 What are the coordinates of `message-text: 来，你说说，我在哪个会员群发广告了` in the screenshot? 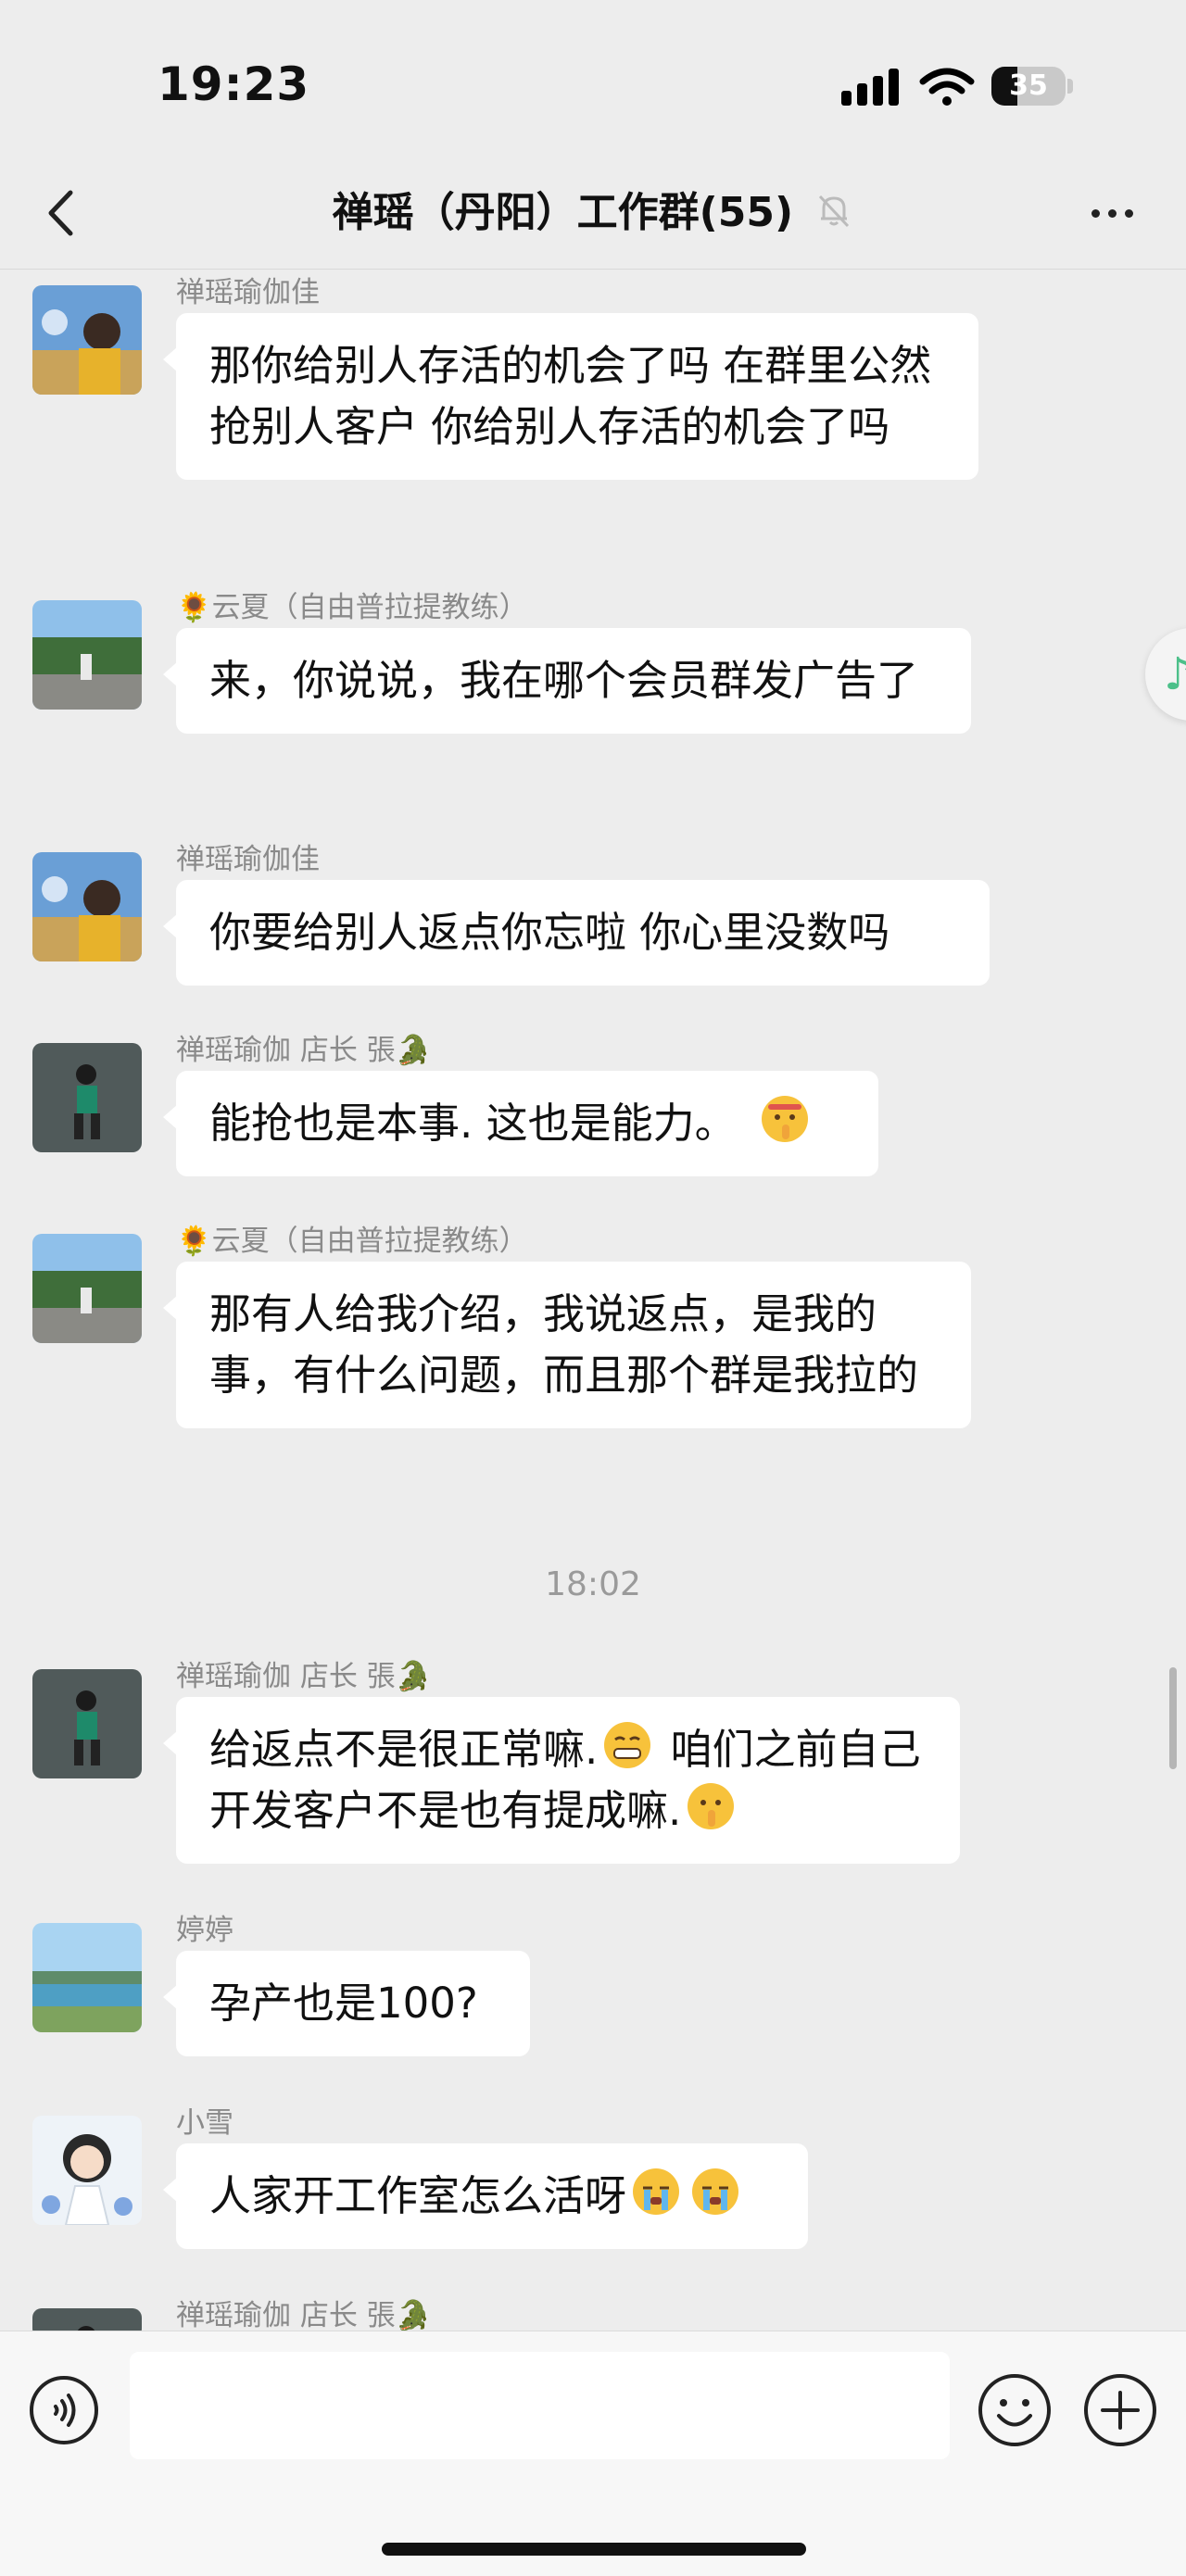 It's located at (564, 680).